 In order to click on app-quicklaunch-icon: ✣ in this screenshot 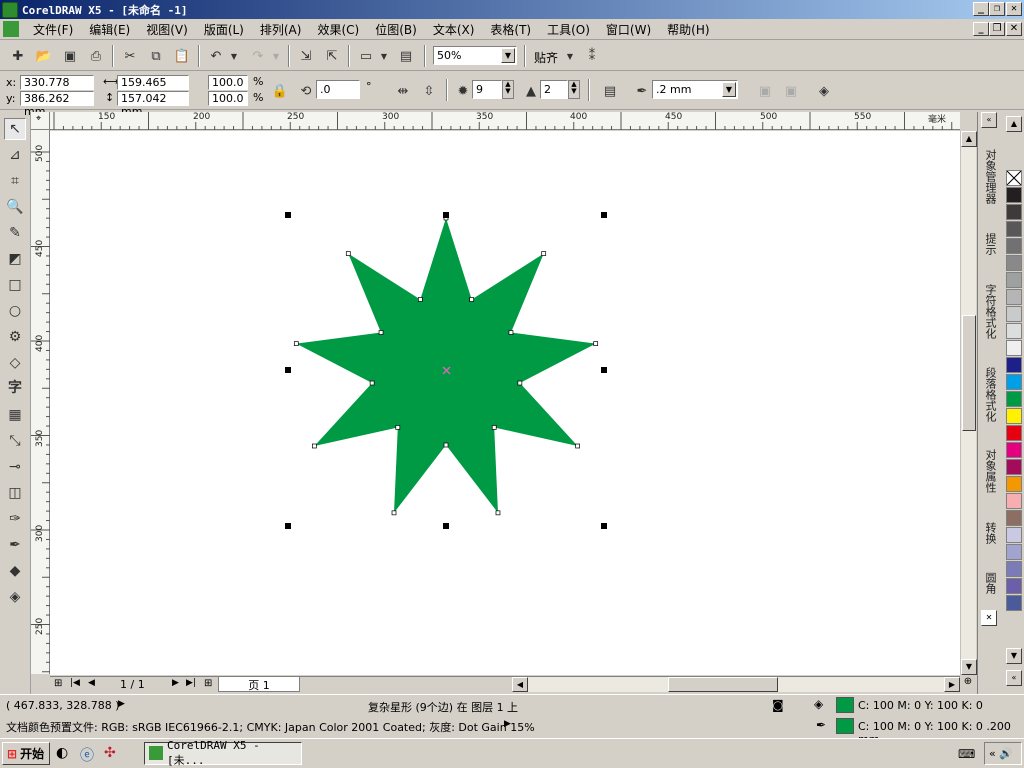, I will do `click(110, 753)`.